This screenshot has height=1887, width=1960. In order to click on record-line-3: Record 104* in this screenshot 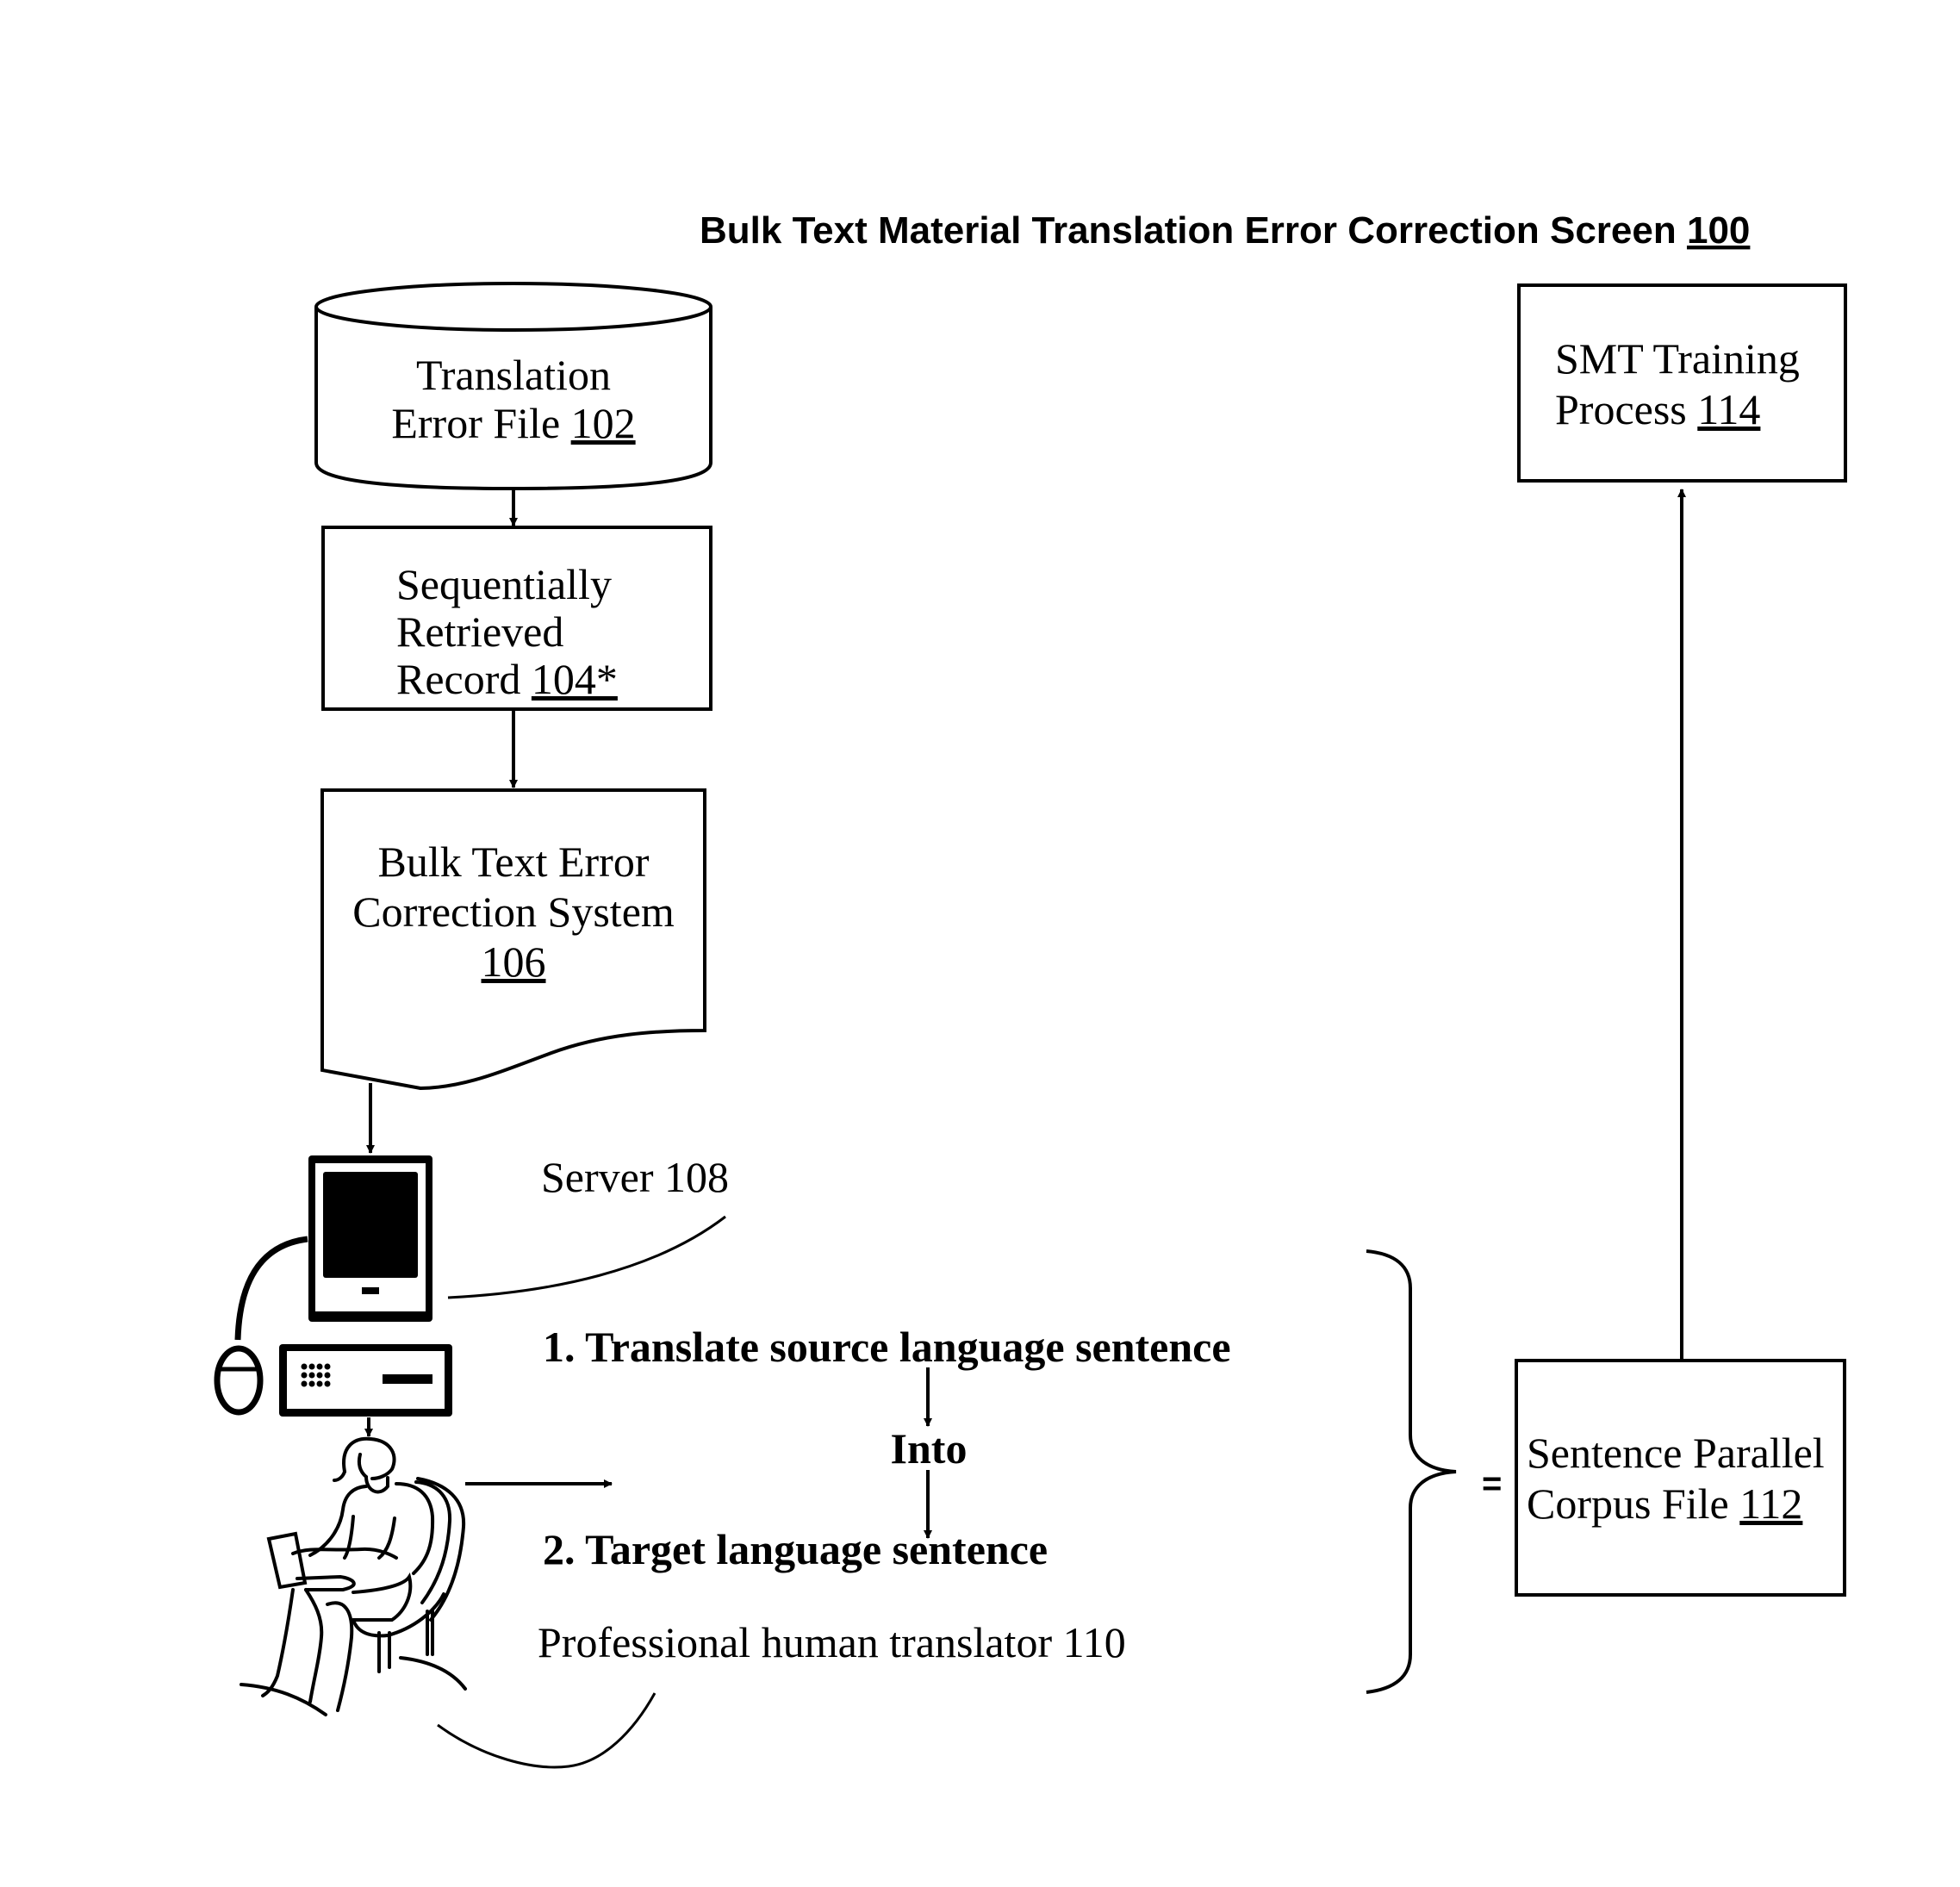, I will do `click(507, 679)`.